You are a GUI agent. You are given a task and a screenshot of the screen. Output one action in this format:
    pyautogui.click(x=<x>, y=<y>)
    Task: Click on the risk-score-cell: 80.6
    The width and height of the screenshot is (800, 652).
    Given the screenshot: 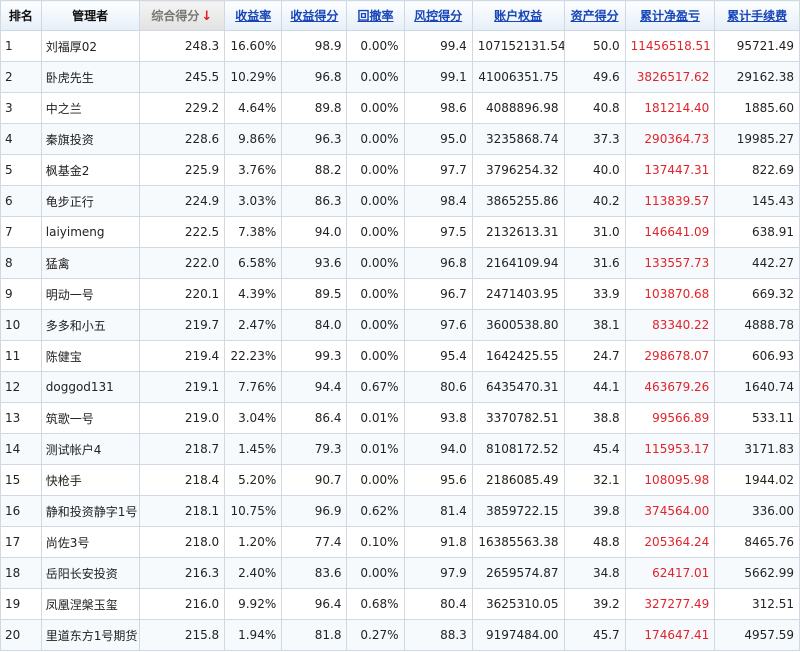 What is the action you would take?
    pyautogui.click(x=438, y=387)
    